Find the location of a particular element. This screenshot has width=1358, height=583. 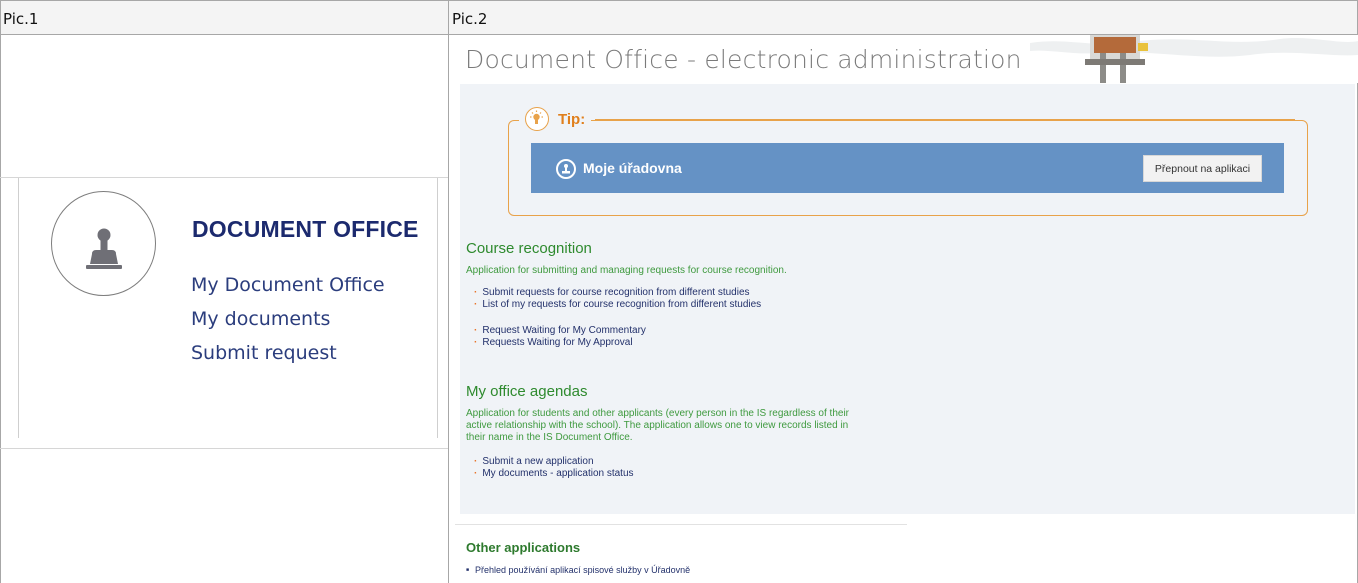

table-border-left is located at coordinates (0, 291).